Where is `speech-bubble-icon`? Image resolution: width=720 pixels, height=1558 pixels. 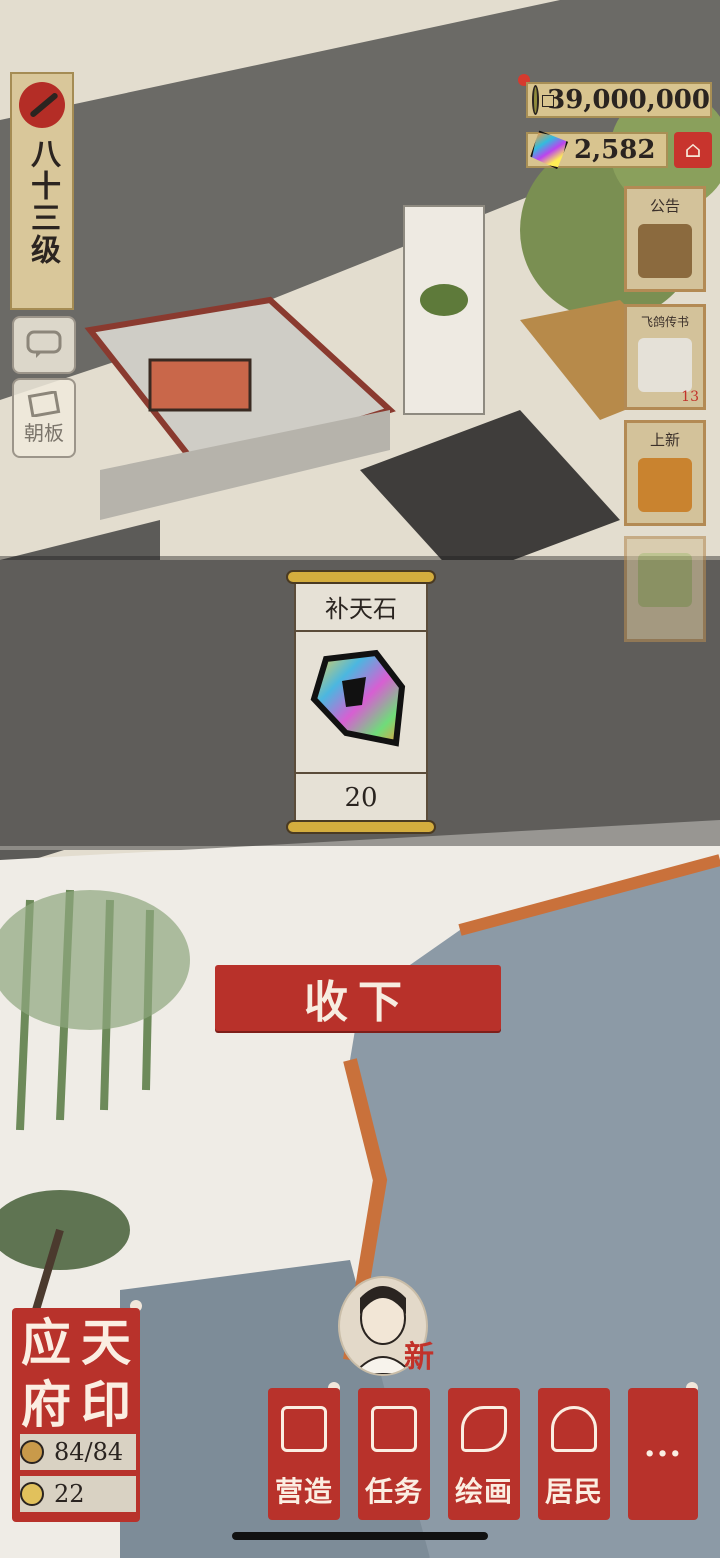
speech-bubble-icon is located at coordinates (44, 344).